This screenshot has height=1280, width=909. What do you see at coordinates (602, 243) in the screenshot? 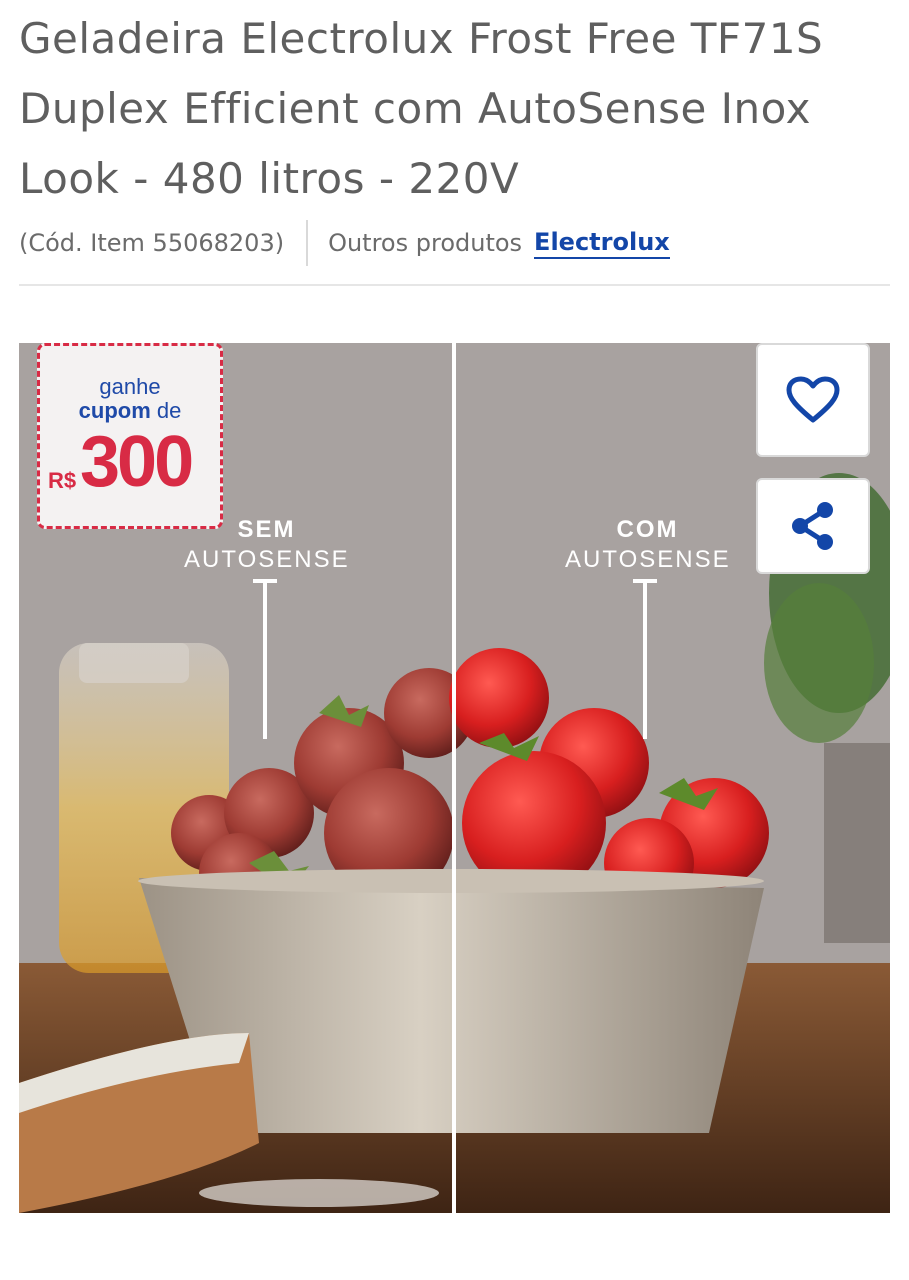
I see `brand-link: Electrolux` at bounding box center [602, 243].